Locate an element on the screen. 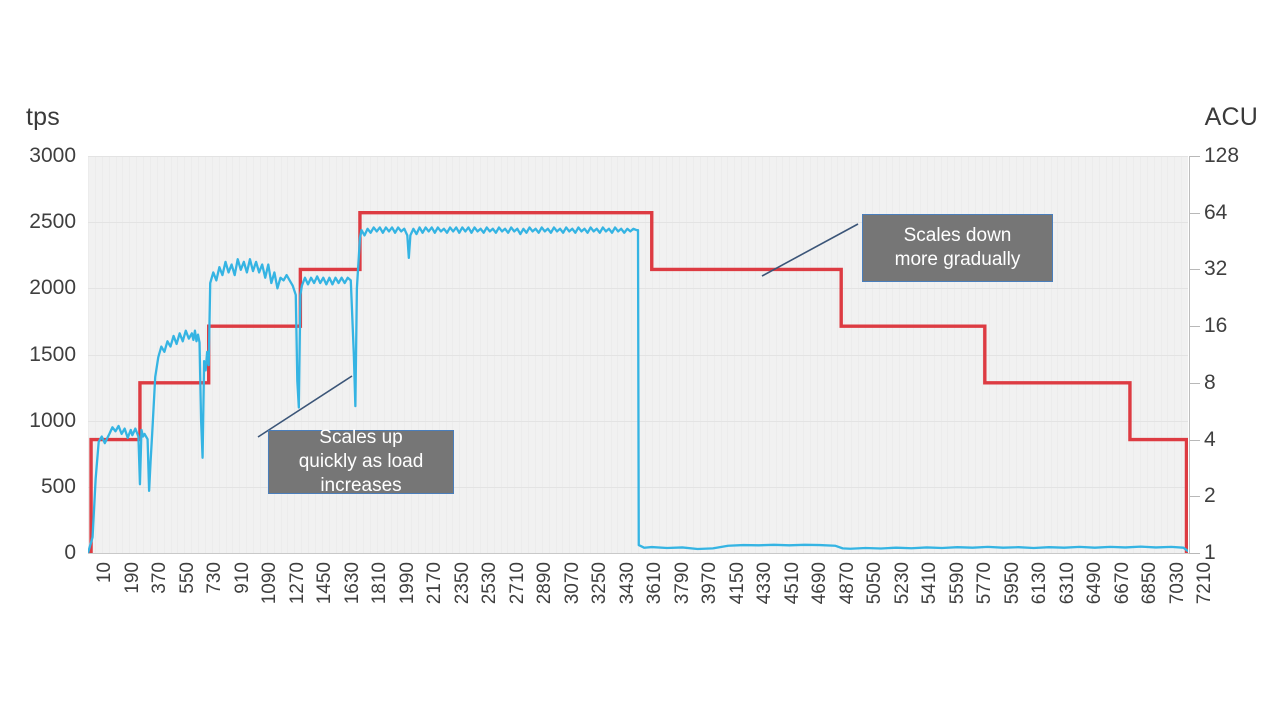 This screenshot has width=1280, height=720. right-axis-tick-label: 128 is located at coordinates (1222, 155).